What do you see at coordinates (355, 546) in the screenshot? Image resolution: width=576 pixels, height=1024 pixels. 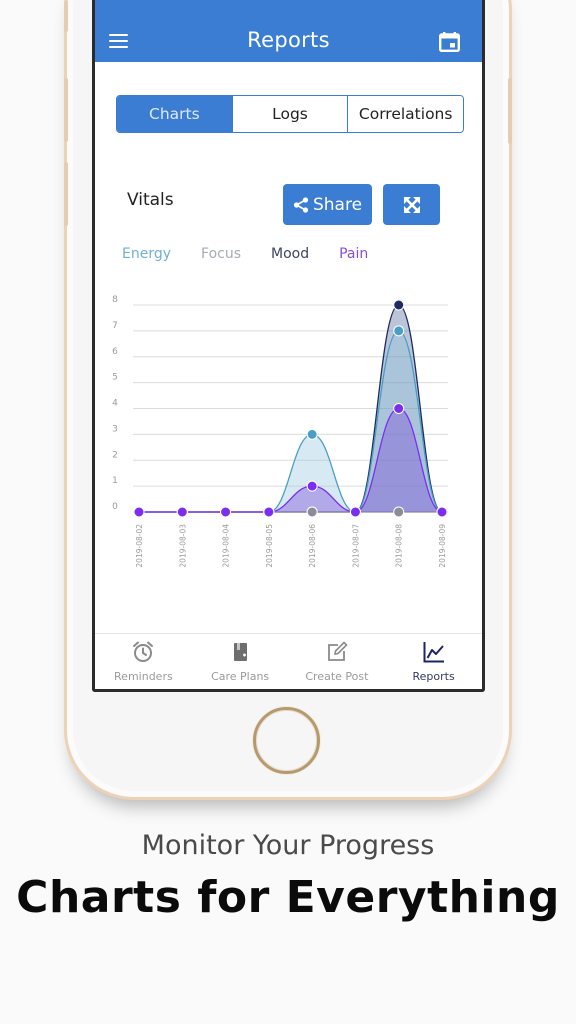 I see `x-tick-label: 2019-08-07` at bounding box center [355, 546].